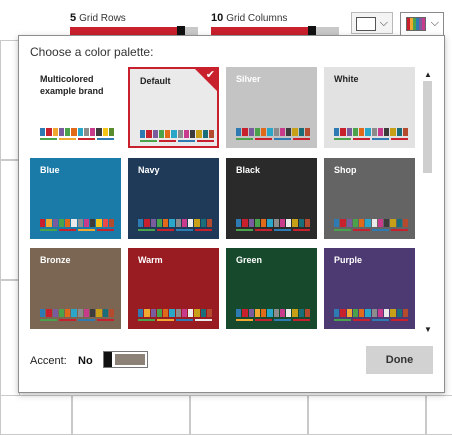 The image size is (452, 435). What do you see at coordinates (126, 31) in the screenshot?
I see `grid-rows-slider-fill` at bounding box center [126, 31].